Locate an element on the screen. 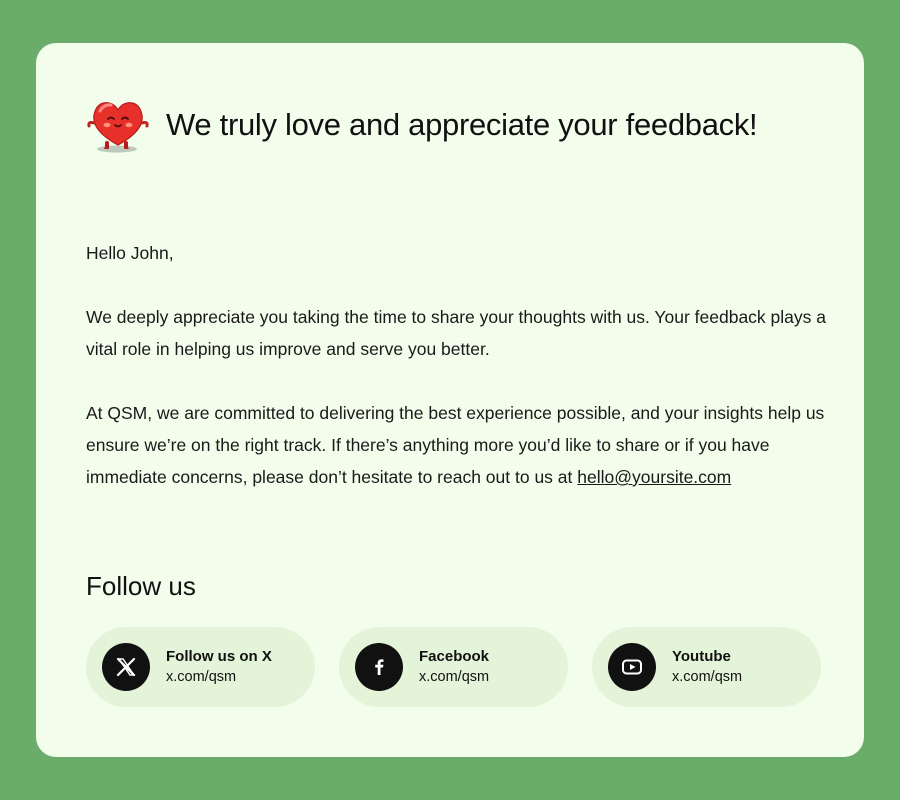 Image resolution: width=900 pixels, height=800 pixels. social-name: Youtube is located at coordinates (701, 656).